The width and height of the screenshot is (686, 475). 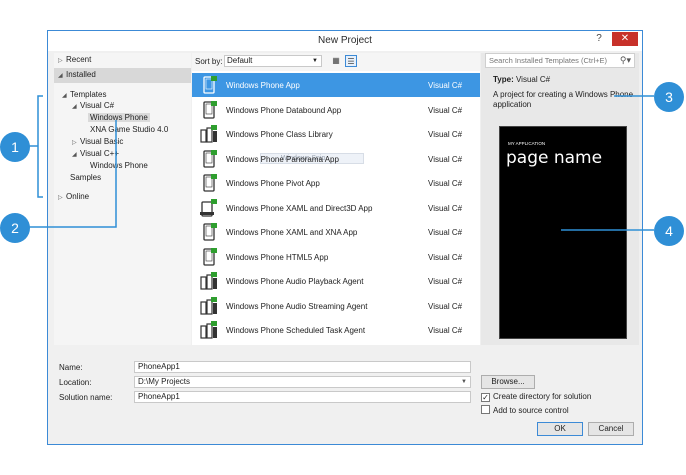 What do you see at coordinates (15, 228) in the screenshot?
I see `callout-2: 2` at bounding box center [15, 228].